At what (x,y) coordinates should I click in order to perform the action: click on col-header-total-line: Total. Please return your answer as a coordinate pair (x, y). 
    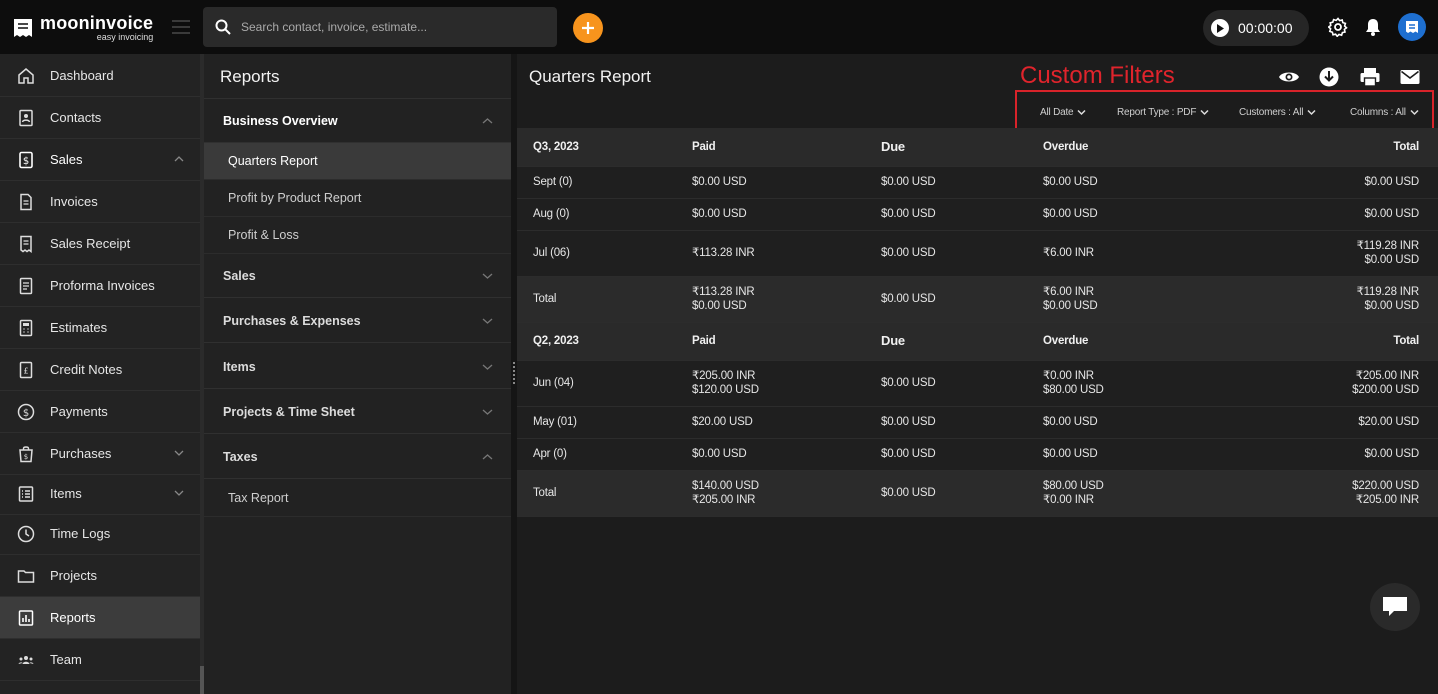
    Looking at the image, I should click on (1406, 341).